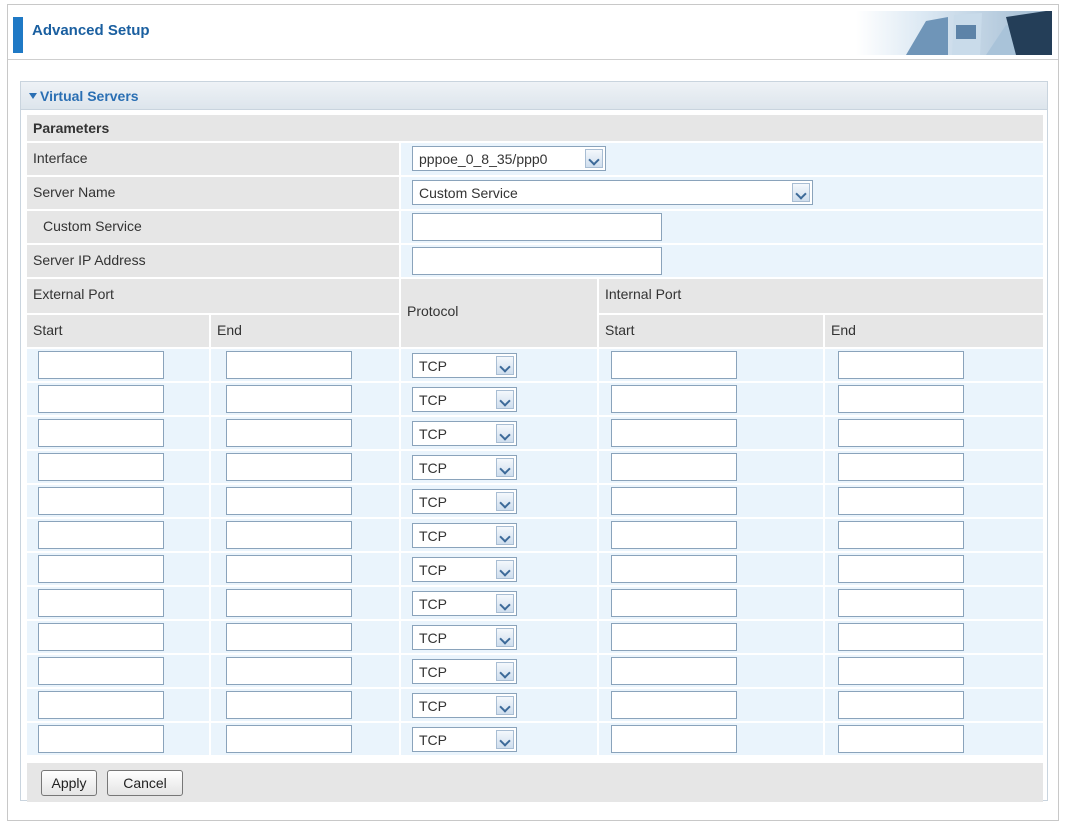 Image resolution: width=1068 pixels, height=829 pixels. Describe the element at coordinates (534, 96) in the screenshot. I see `section-header: Virtual Servers` at that location.